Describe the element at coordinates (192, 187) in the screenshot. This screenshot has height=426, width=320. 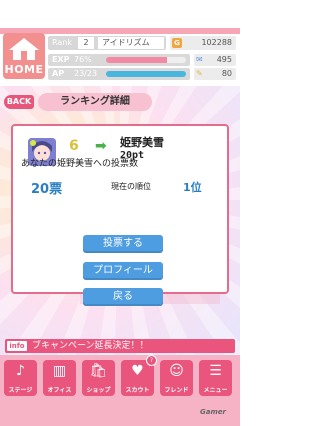
I see `current-rank: 1位` at that location.